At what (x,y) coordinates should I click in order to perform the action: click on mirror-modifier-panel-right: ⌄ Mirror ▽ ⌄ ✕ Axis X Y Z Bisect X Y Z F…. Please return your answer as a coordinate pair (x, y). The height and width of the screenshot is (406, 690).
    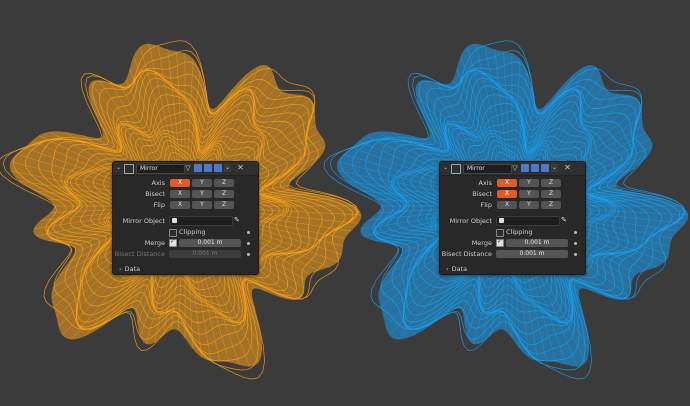
    Looking at the image, I should click on (512, 218).